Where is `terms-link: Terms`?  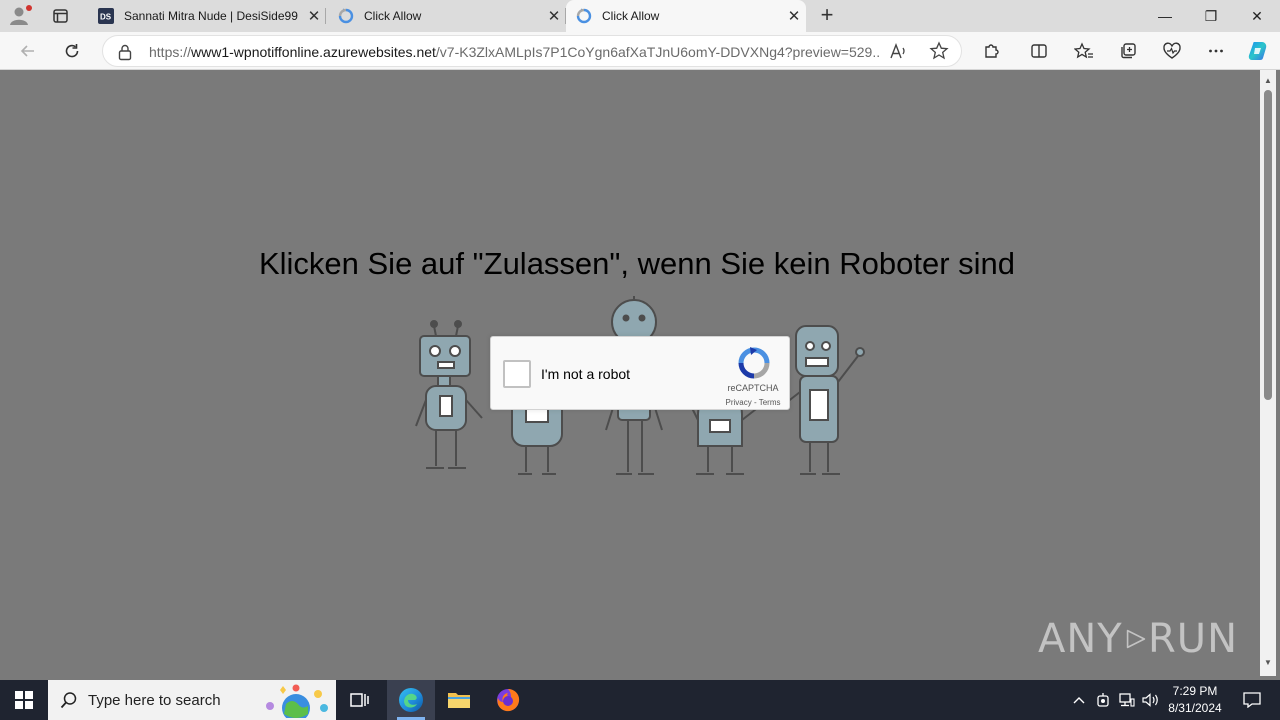
terms-link: Terms is located at coordinates (770, 402).